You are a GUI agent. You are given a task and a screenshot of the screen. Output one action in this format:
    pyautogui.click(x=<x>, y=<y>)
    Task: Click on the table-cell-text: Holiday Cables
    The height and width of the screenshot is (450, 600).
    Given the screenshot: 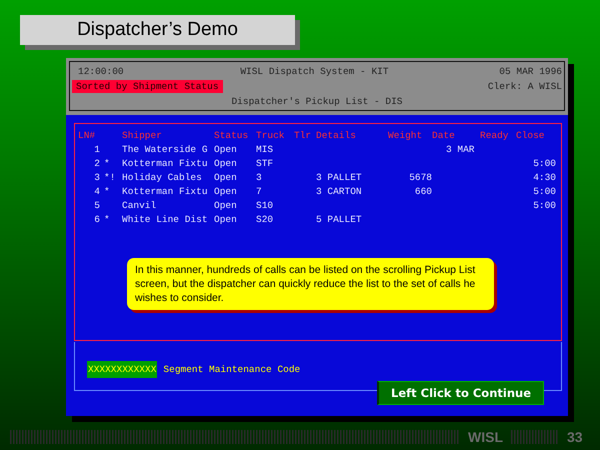 What is the action you would take?
    pyautogui.click(x=162, y=177)
    